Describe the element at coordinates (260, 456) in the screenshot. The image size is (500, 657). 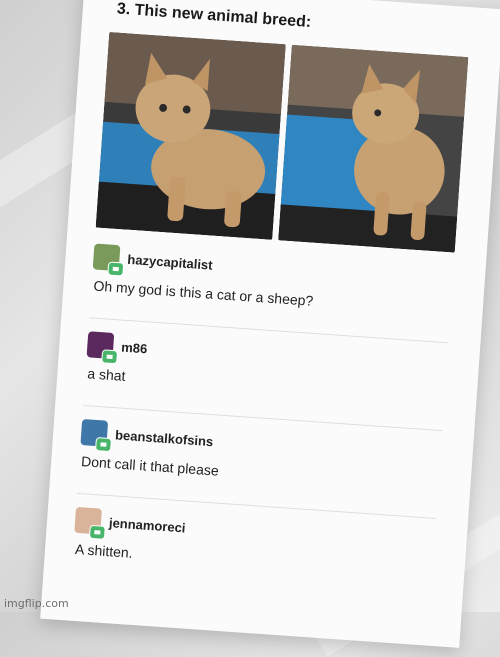
I see `reblog-post: beanstalkofsins Dont call it that please` at that location.